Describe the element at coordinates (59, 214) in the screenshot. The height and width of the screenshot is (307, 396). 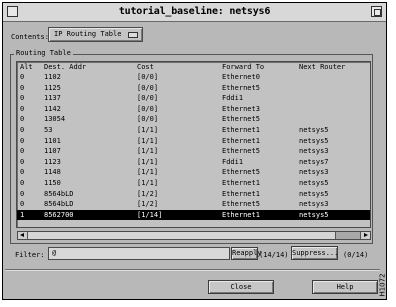
I see `cell-dest-addr: 8562700` at that location.